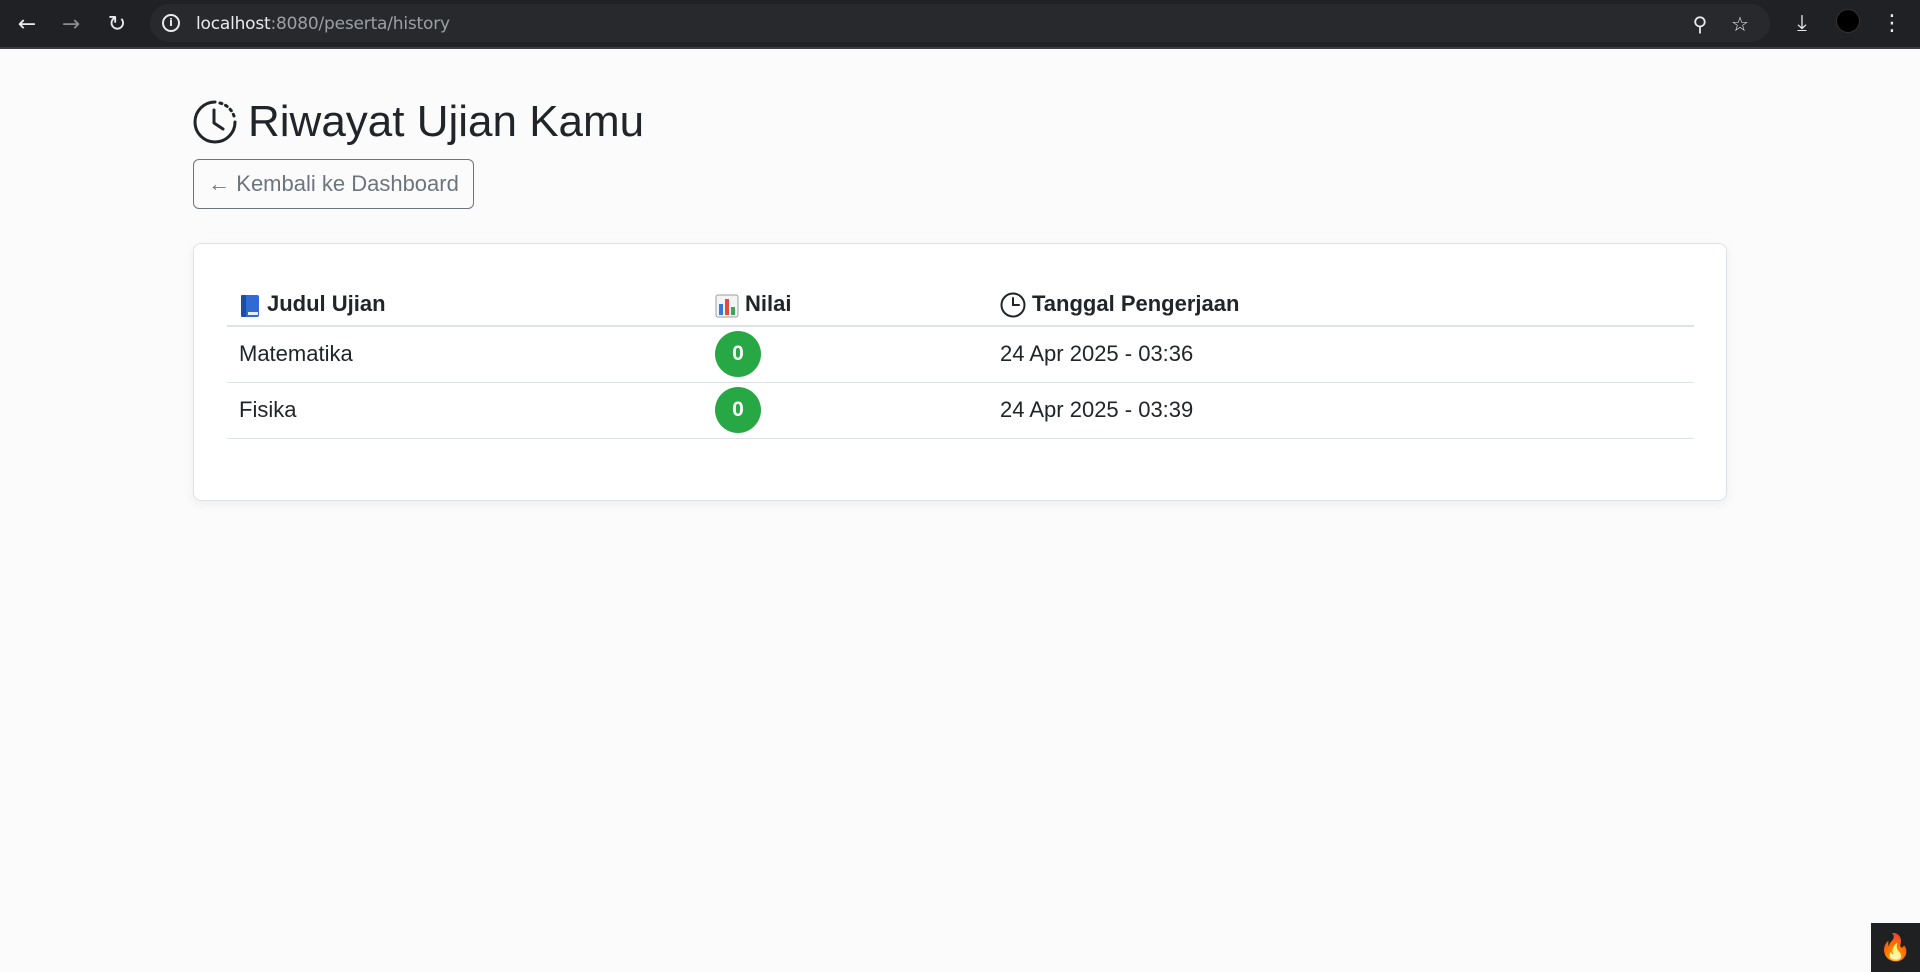  What do you see at coordinates (71, 24) in the screenshot?
I see `forward-arrow-icon: →` at bounding box center [71, 24].